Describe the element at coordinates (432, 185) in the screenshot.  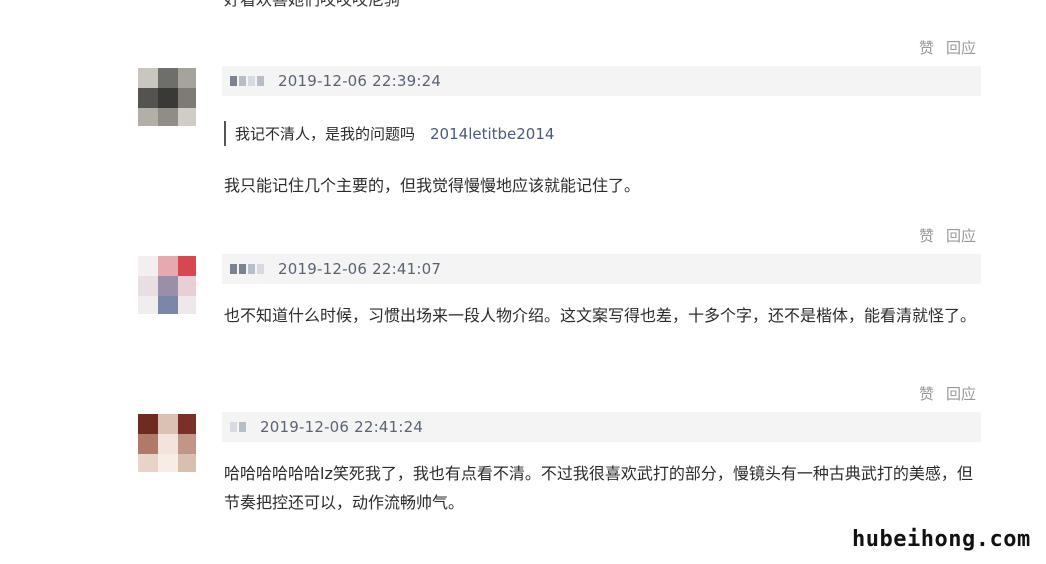
I see `comment-text: 我只能记住几个主要的，但我觉得慢慢地应该就能记住了。` at that location.